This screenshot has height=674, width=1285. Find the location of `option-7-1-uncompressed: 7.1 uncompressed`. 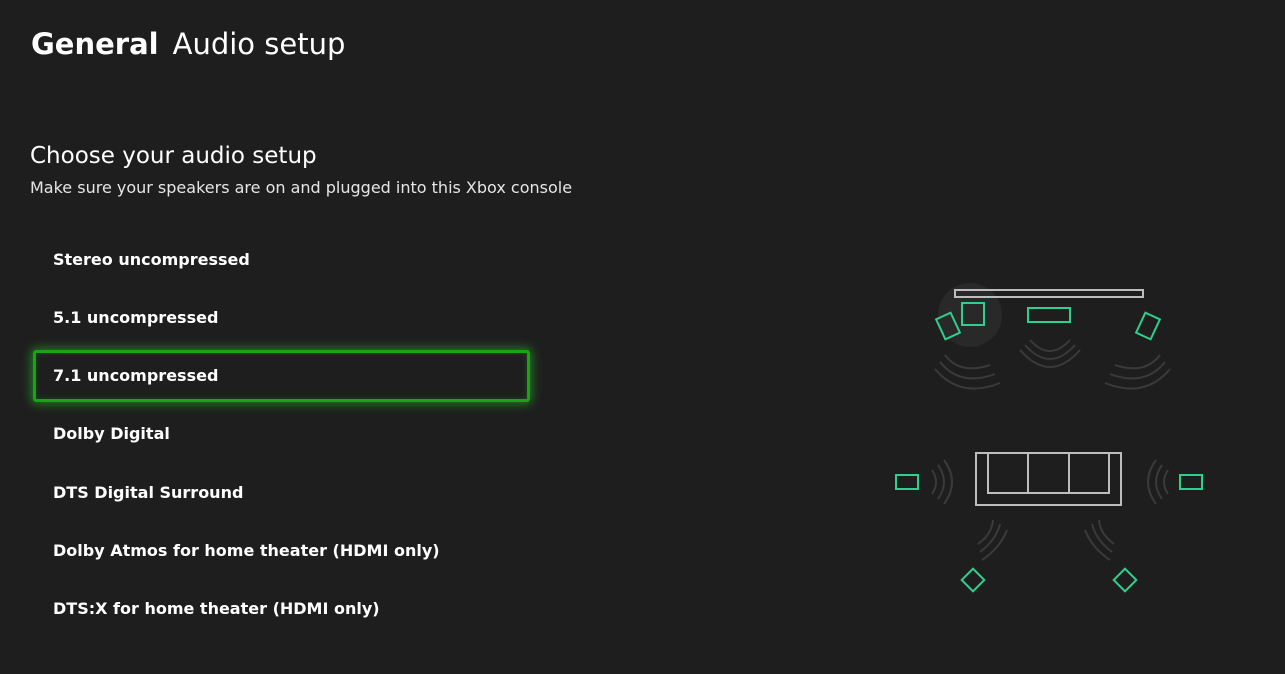

option-7-1-uncompressed: 7.1 uncompressed is located at coordinates (281, 375).